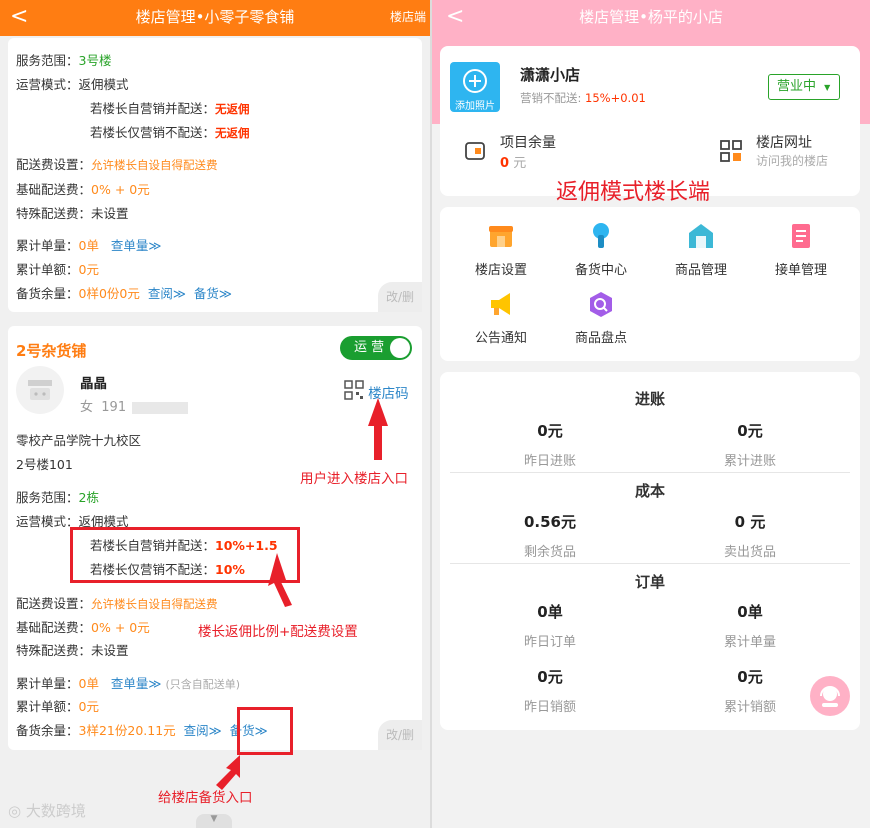 The height and width of the screenshot is (828, 870). I want to click on right-page-title: 楼店管理•杨平的小店, so click(651, 17).